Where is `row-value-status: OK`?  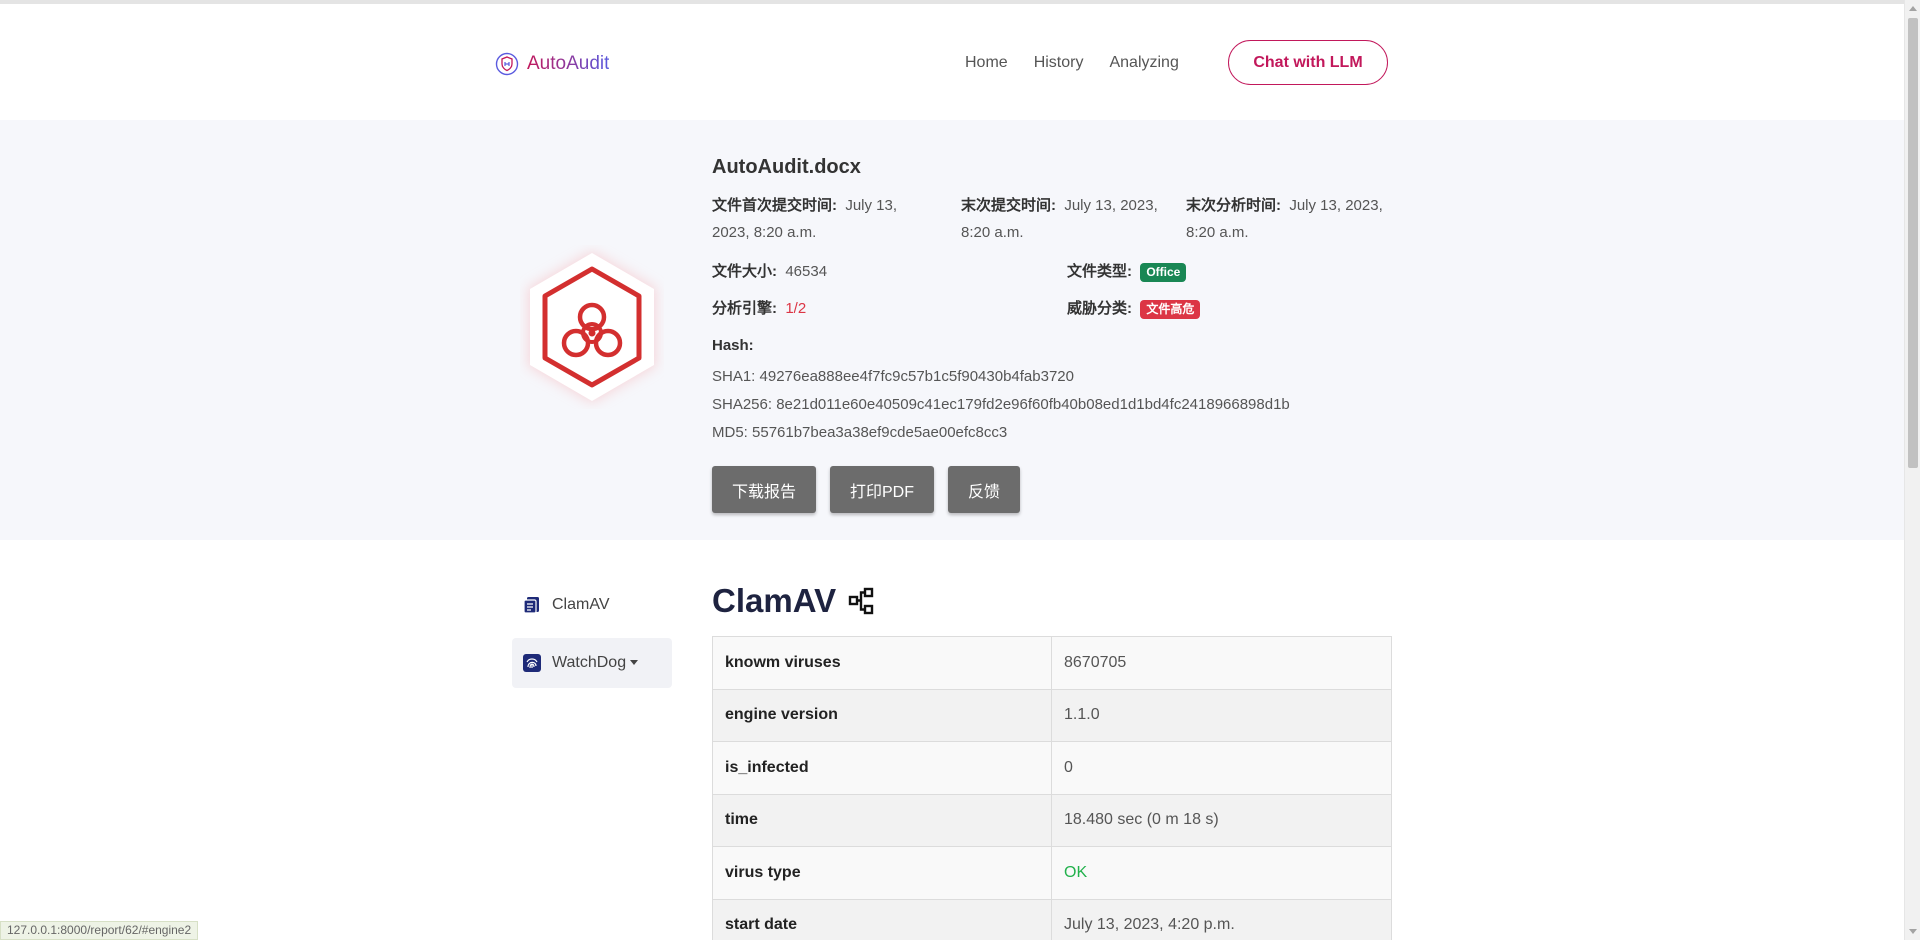 row-value-status: OK is located at coordinates (1221, 873).